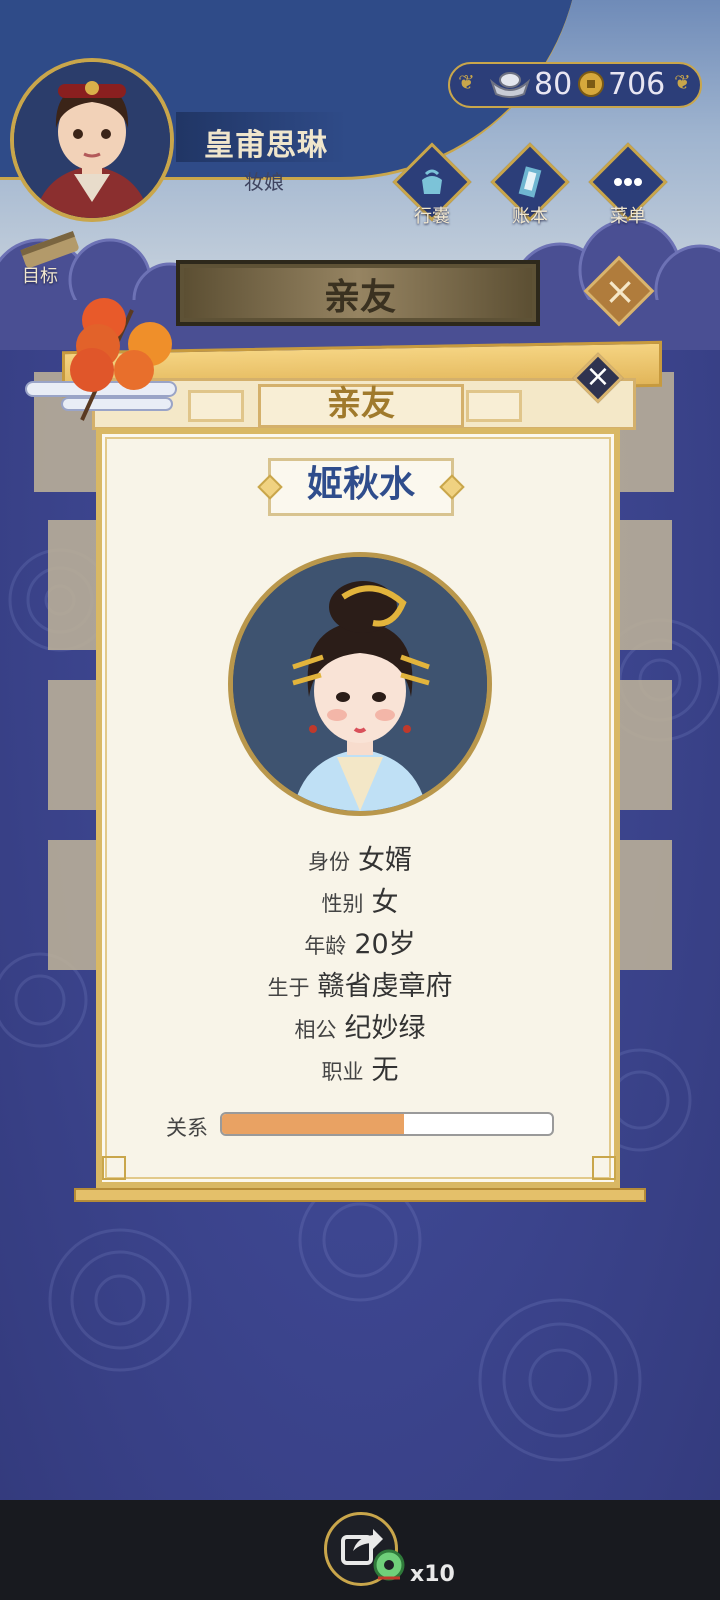 The height and width of the screenshot is (1600, 720). Describe the element at coordinates (385, 902) in the screenshot. I see `info-value: 女` at that location.